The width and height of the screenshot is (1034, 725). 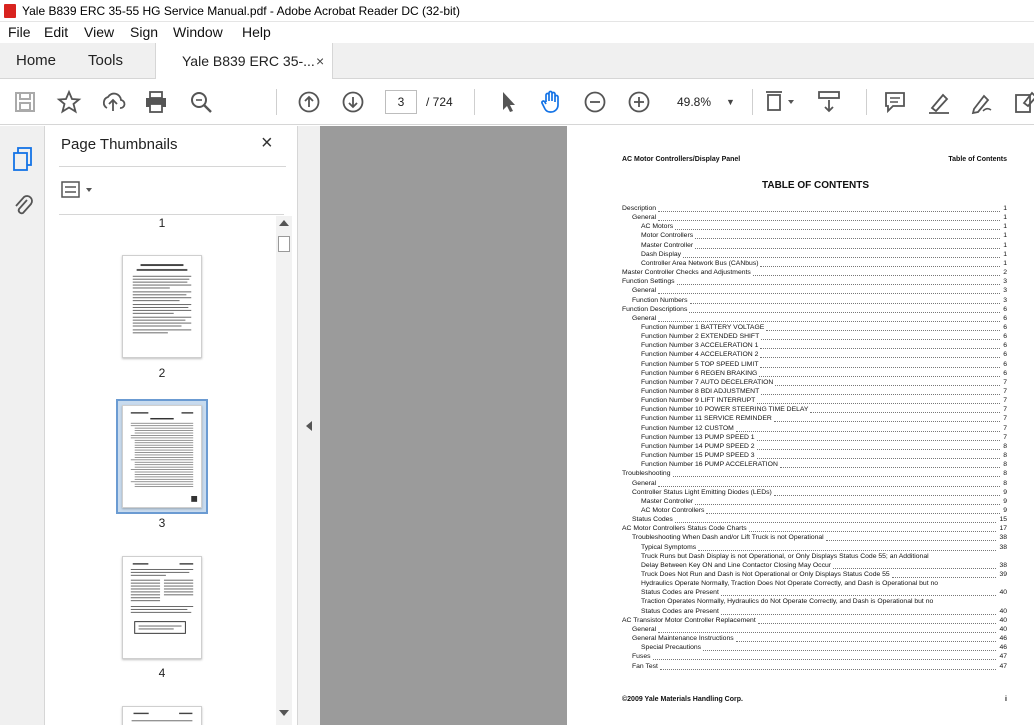 What do you see at coordinates (814, 345) in the screenshot?
I see `toc-row: Function Number 3 ACCELERATION 1 6` at bounding box center [814, 345].